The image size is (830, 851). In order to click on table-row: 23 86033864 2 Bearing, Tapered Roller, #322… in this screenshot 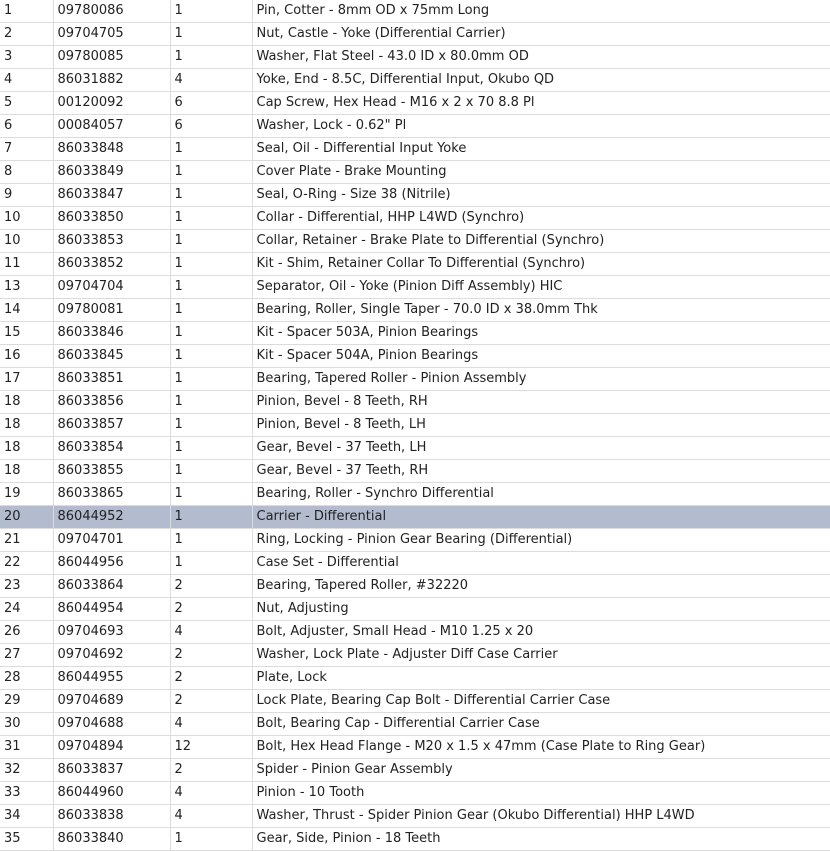, I will do `click(415, 586)`.